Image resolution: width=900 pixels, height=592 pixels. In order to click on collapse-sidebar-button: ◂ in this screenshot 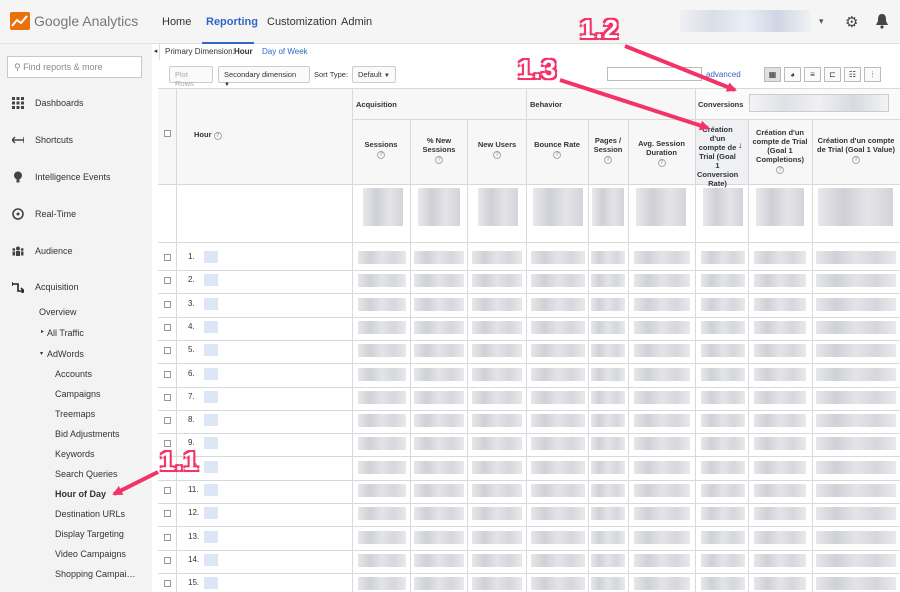, I will do `click(156, 52)`.